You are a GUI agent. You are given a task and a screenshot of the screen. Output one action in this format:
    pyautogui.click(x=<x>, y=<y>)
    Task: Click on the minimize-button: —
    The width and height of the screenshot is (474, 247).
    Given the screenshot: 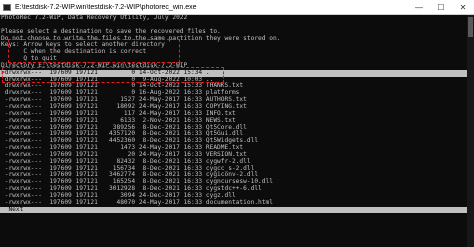 What is the action you would take?
    pyautogui.click(x=419, y=7)
    